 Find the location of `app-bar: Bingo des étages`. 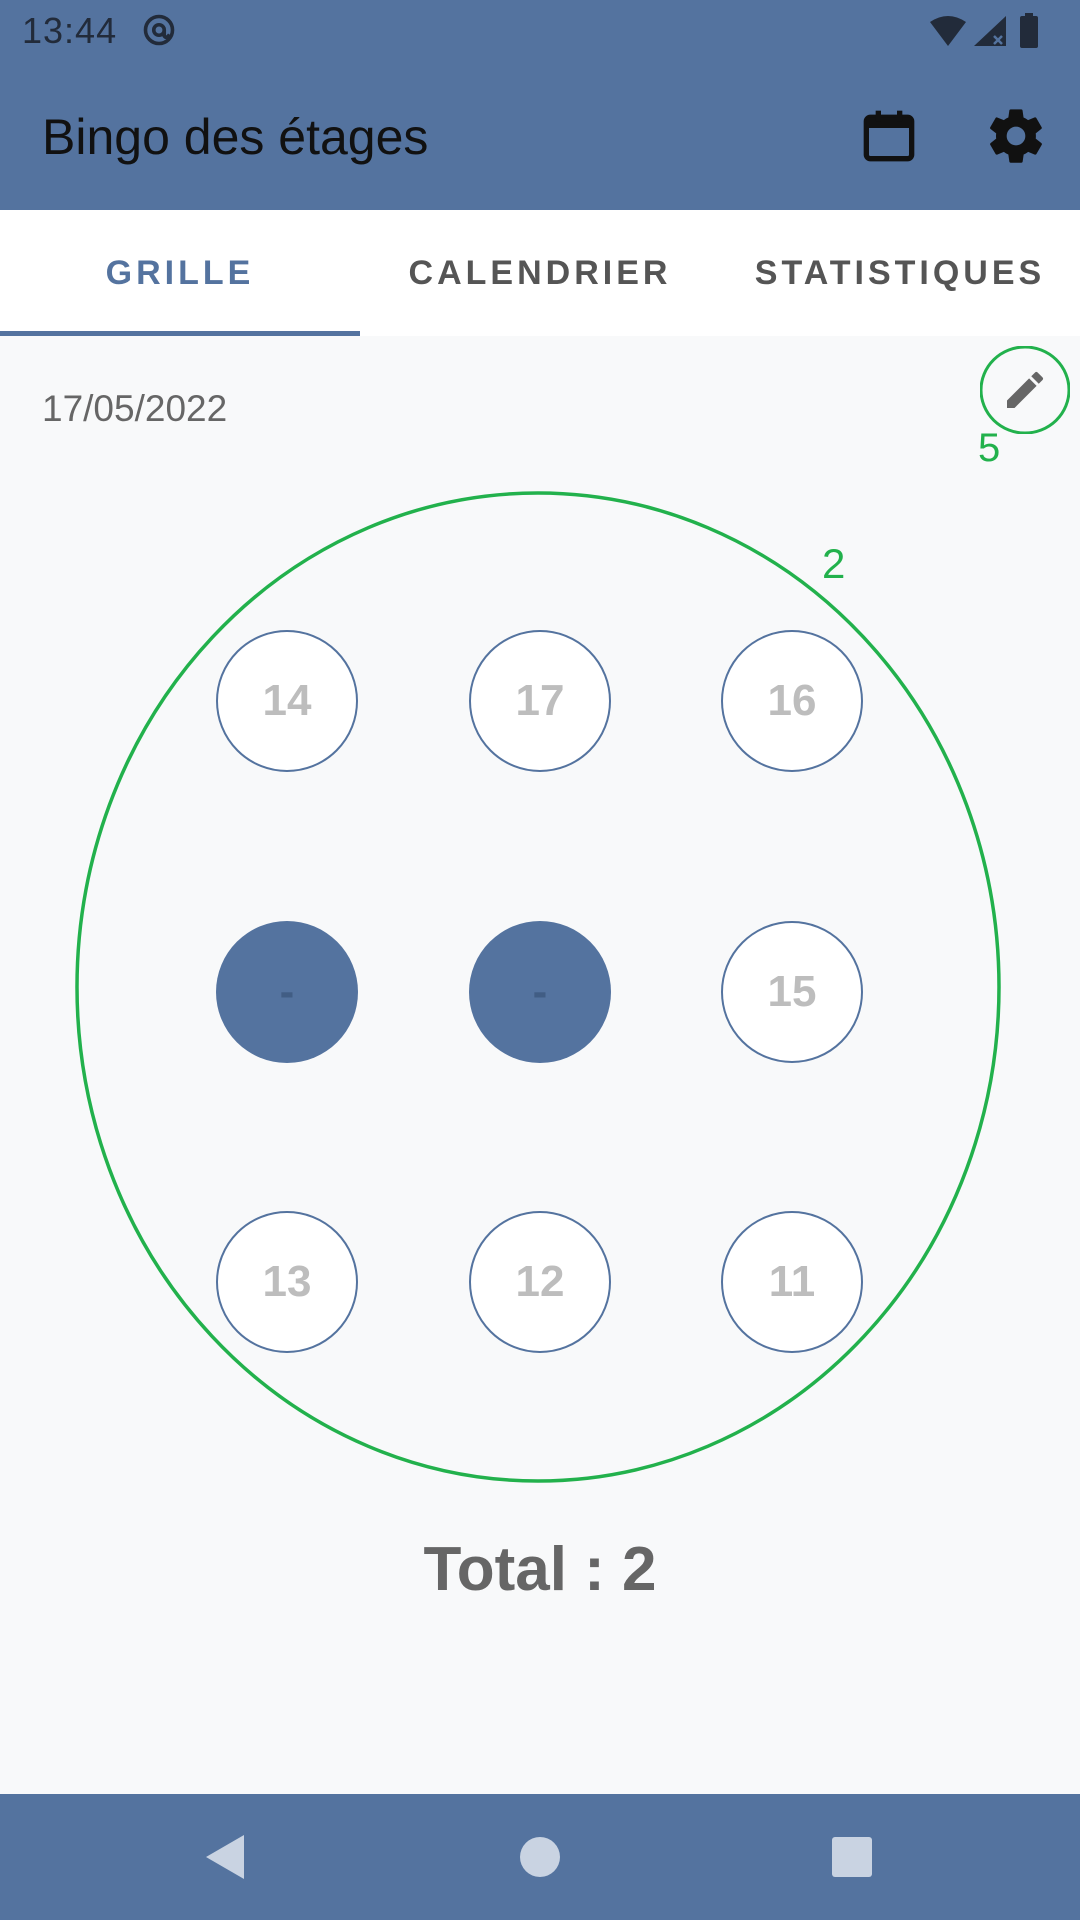

app-bar: Bingo des étages is located at coordinates (540, 137).